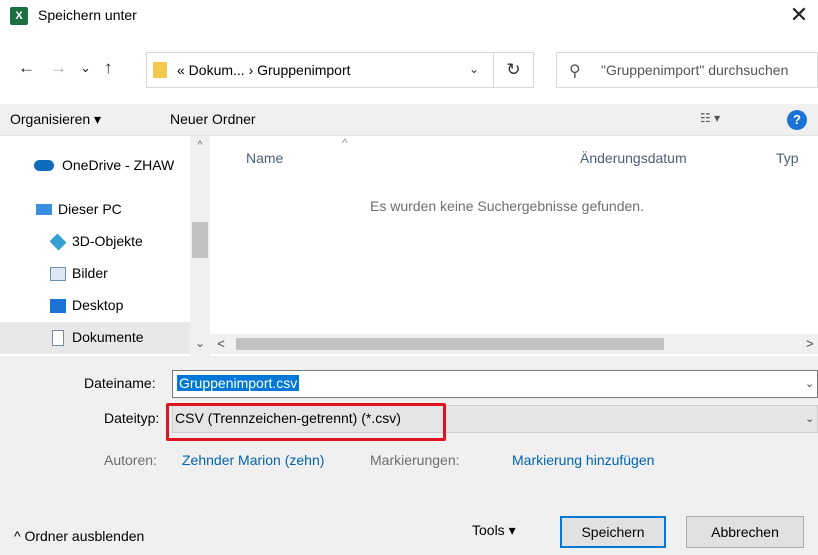  I want to click on breadcrumb: « Dokum... › Gruppenimport, so click(264, 70).